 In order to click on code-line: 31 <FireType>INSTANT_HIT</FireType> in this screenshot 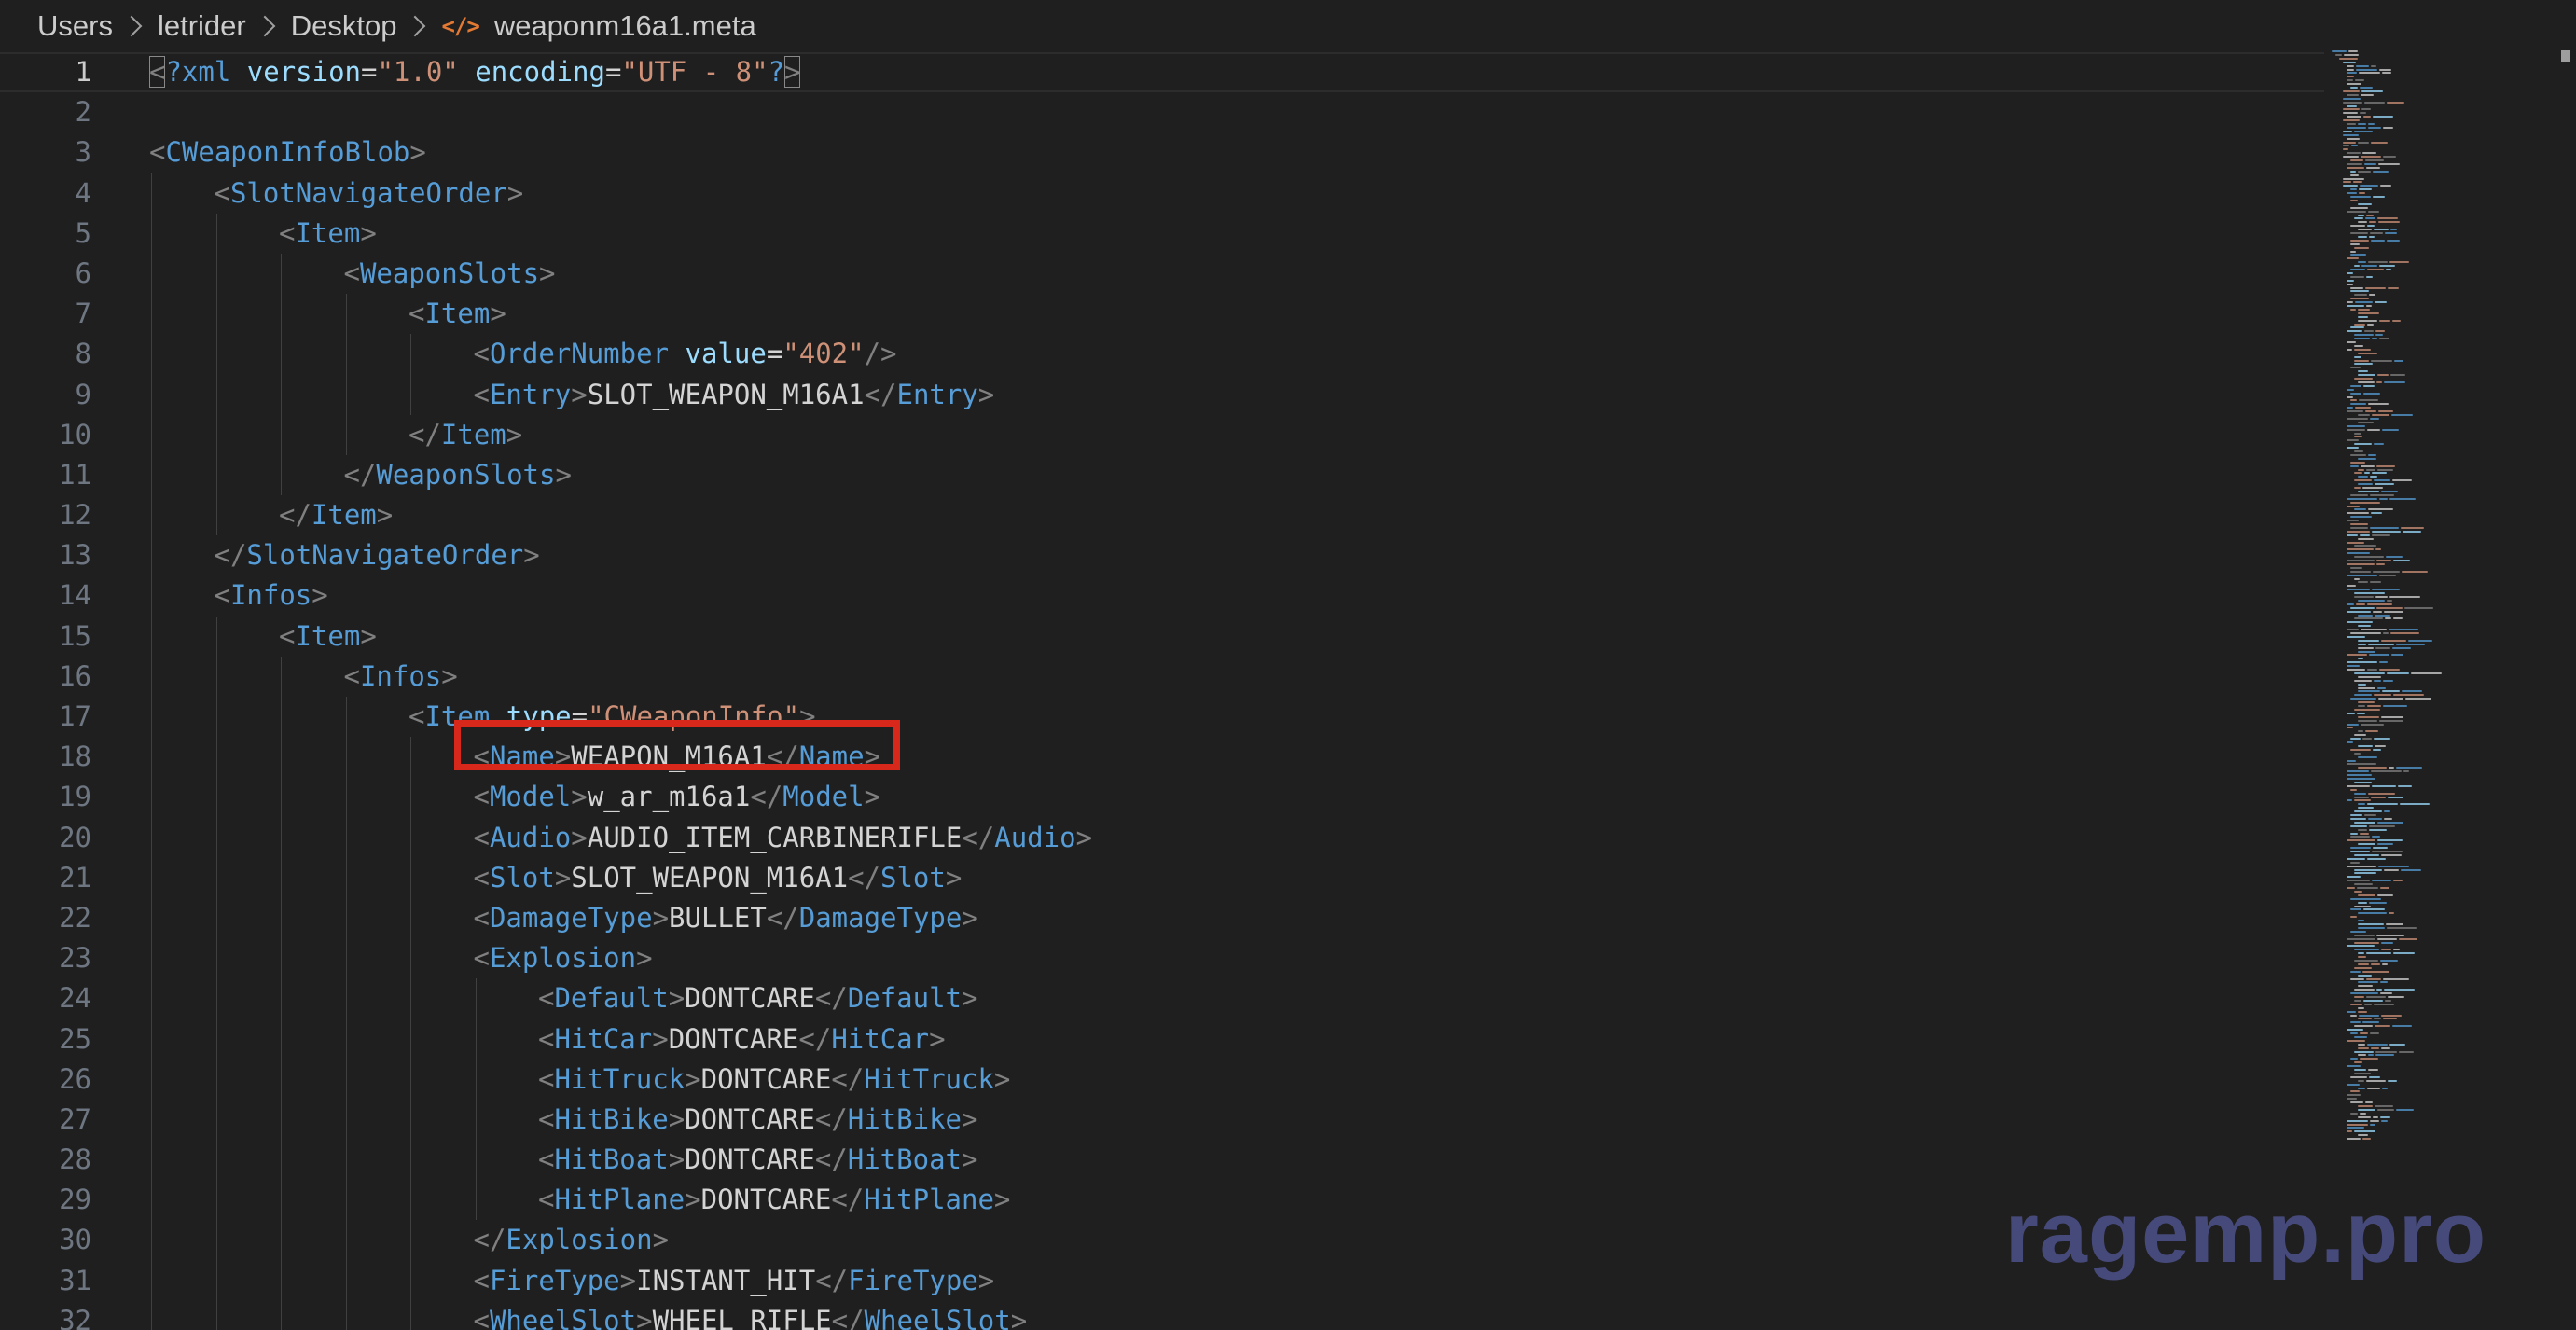, I will do `click(1156, 1280)`.